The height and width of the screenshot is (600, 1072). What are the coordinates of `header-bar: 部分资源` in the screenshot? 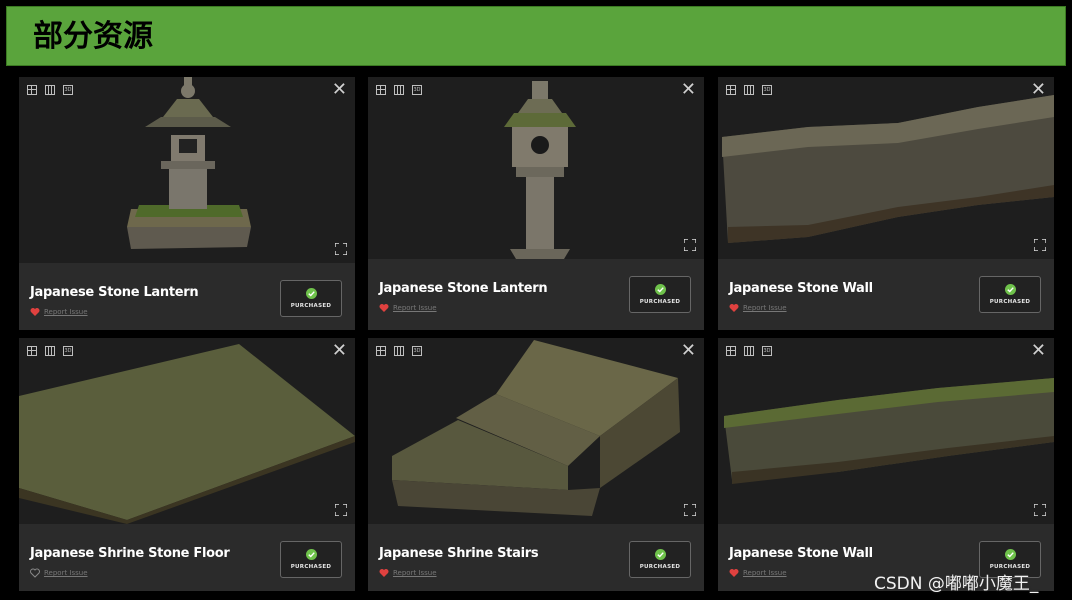 It's located at (536, 36).